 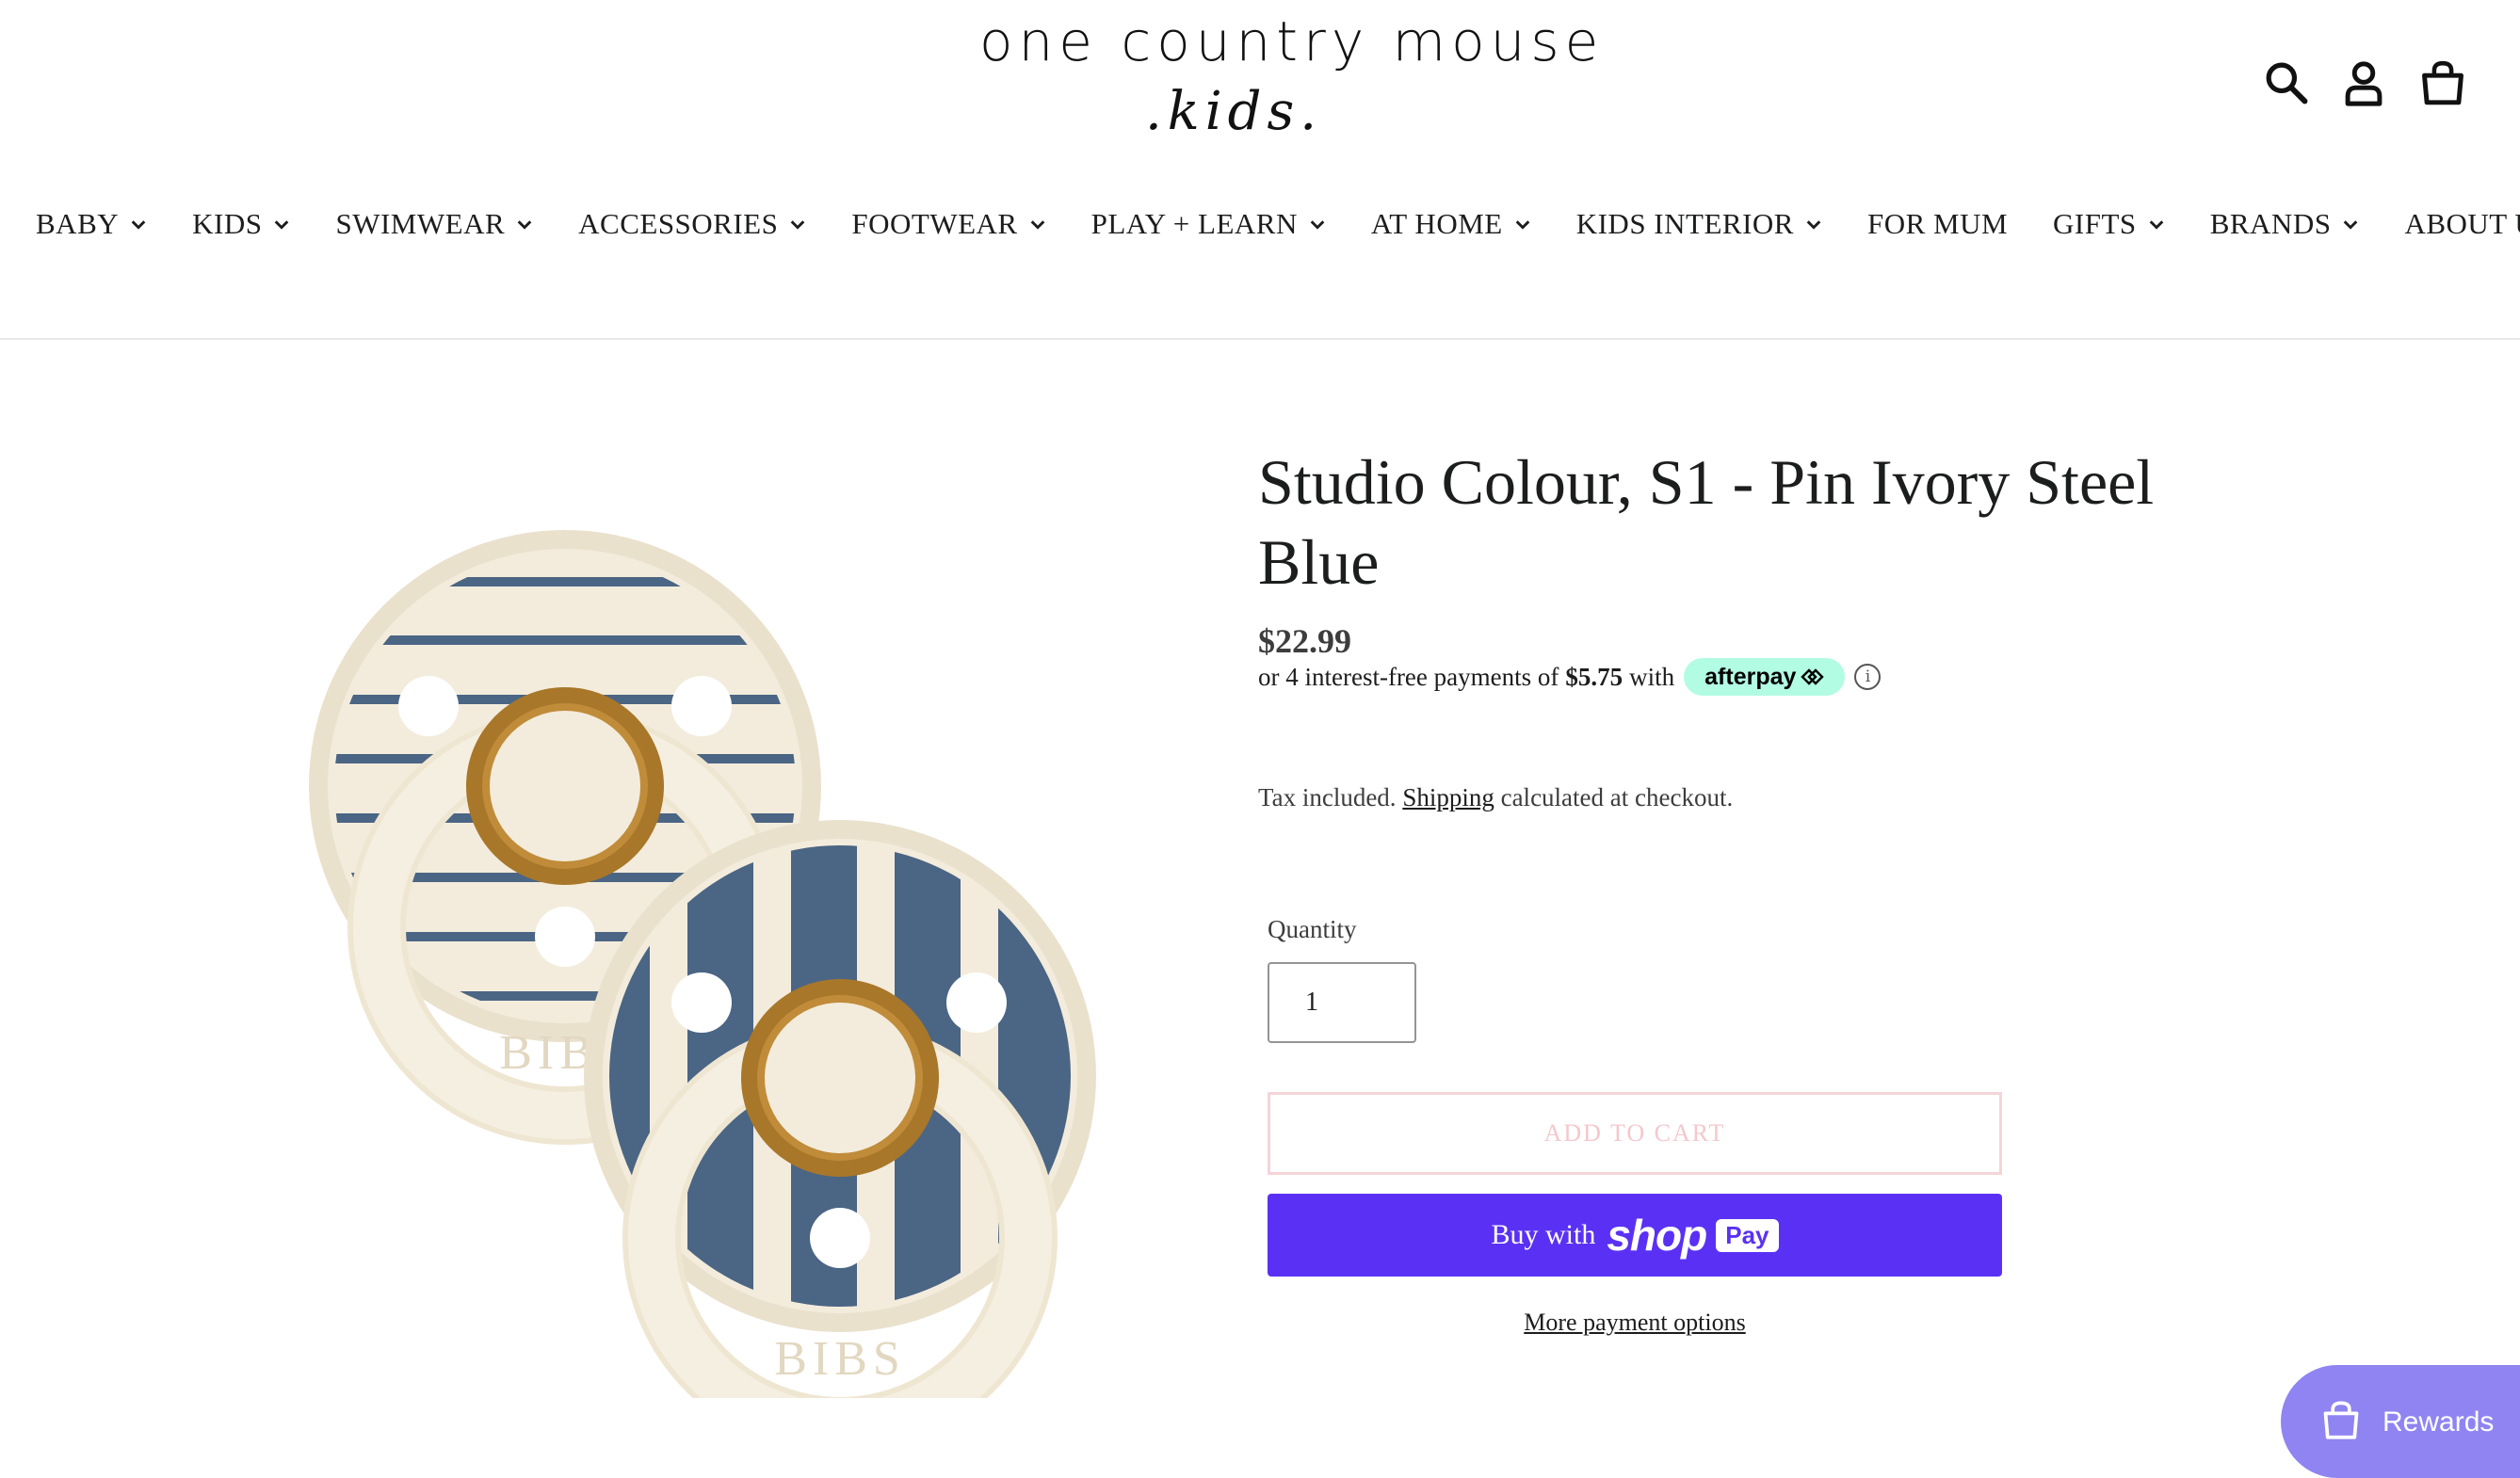 I want to click on nav-item-about-us: ABOUT US, so click(x=2462, y=224).